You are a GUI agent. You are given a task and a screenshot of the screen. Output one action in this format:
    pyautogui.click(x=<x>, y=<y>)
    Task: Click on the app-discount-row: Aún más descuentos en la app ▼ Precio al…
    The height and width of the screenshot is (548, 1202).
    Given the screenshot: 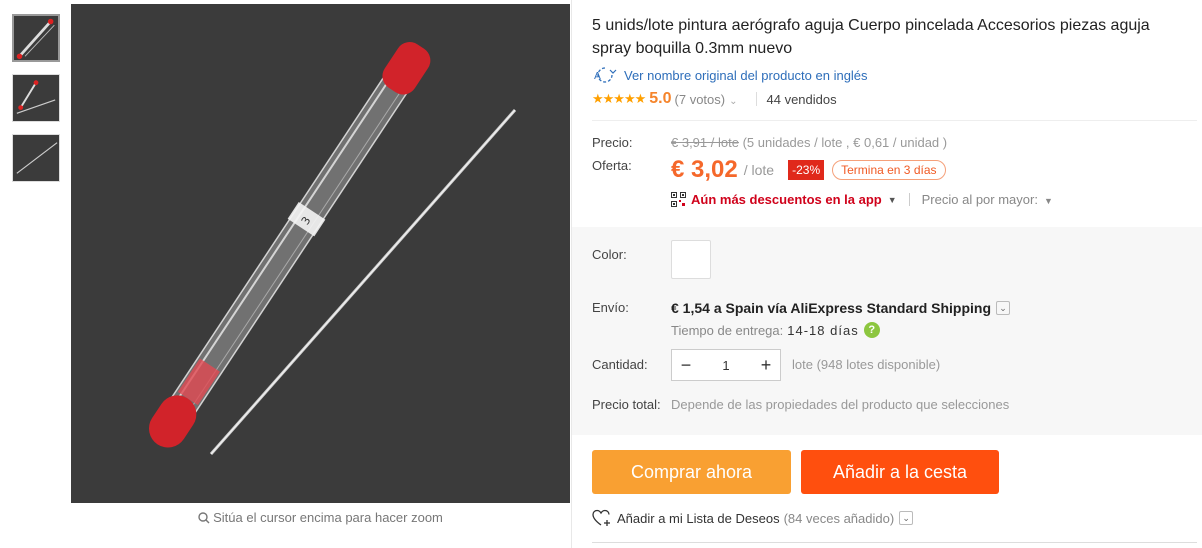 What is the action you would take?
    pyautogui.click(x=862, y=199)
    